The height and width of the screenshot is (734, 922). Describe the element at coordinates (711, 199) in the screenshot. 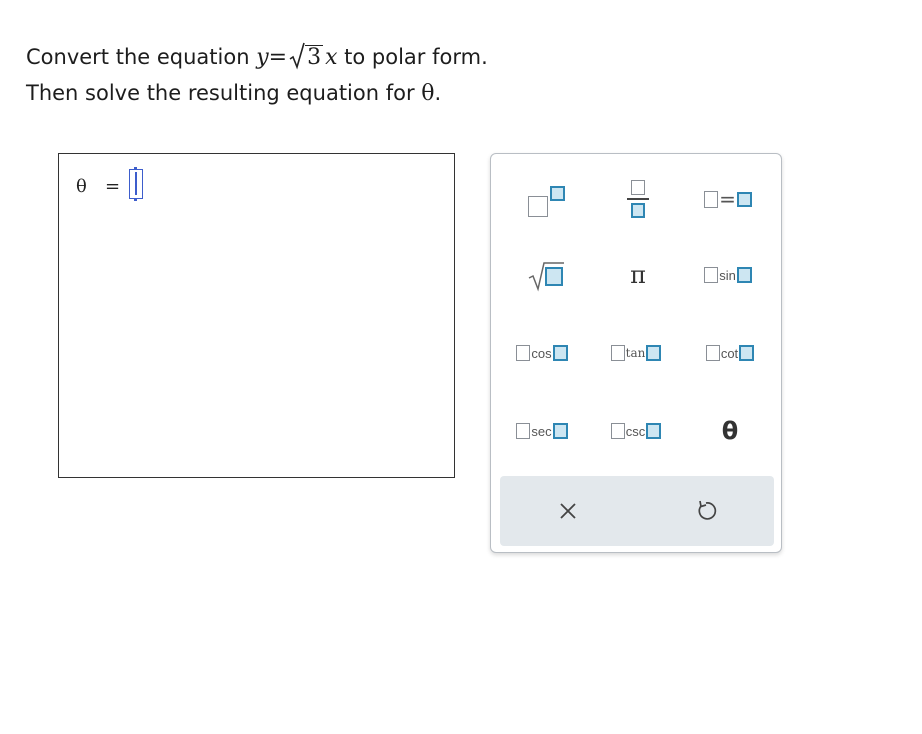

I see `lhs-placeholder-icon` at that location.